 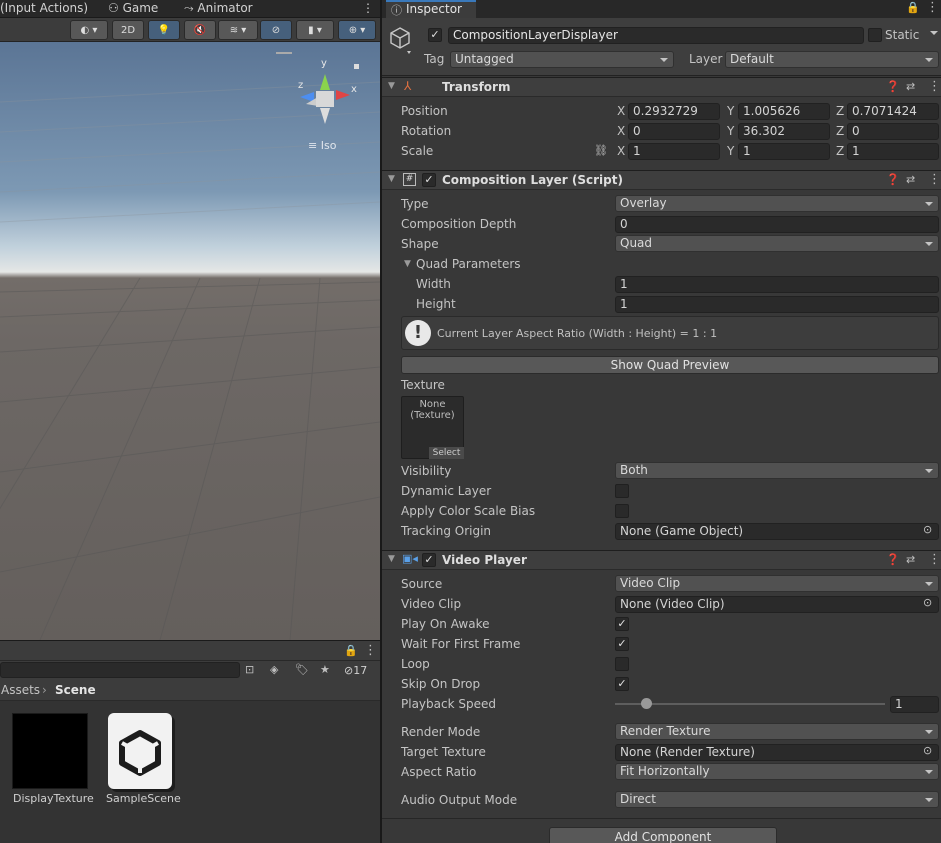 I want to click on toggle-2d-button: 2D, so click(x=128, y=30).